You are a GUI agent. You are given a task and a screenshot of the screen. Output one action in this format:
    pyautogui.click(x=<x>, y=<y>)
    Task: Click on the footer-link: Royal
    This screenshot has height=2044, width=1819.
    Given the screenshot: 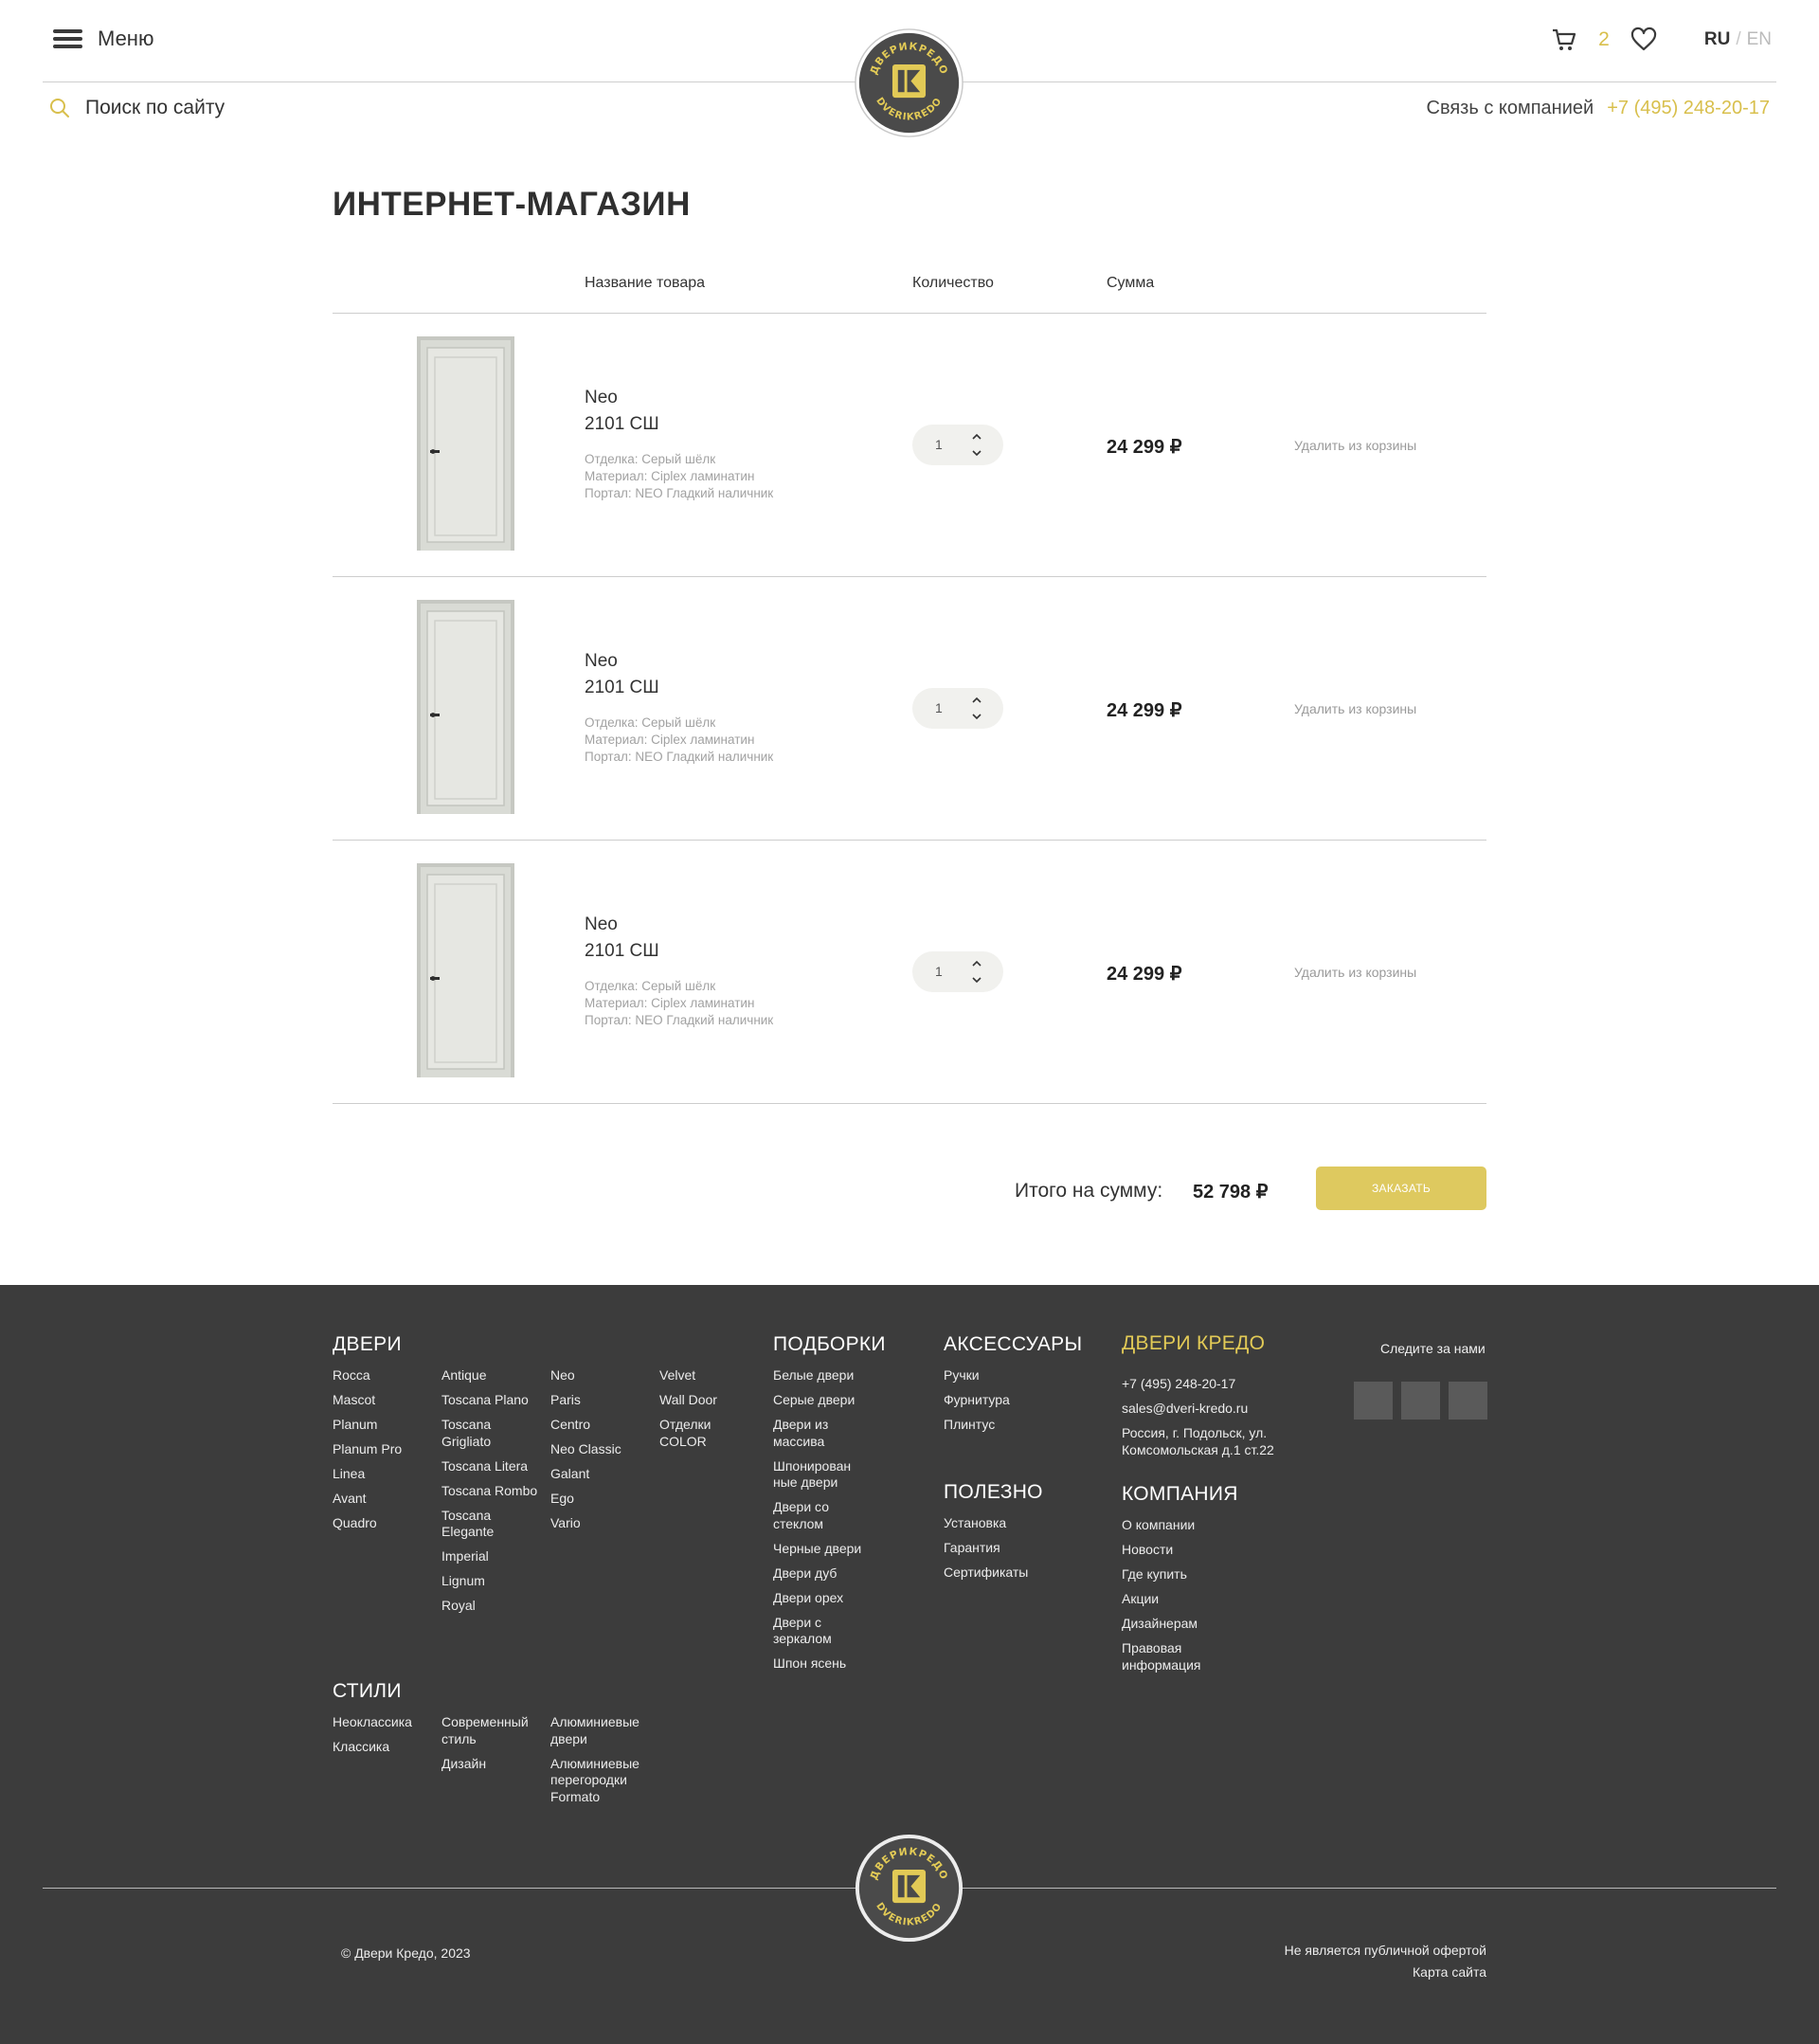 What is the action you would take?
    pyautogui.click(x=491, y=1606)
    